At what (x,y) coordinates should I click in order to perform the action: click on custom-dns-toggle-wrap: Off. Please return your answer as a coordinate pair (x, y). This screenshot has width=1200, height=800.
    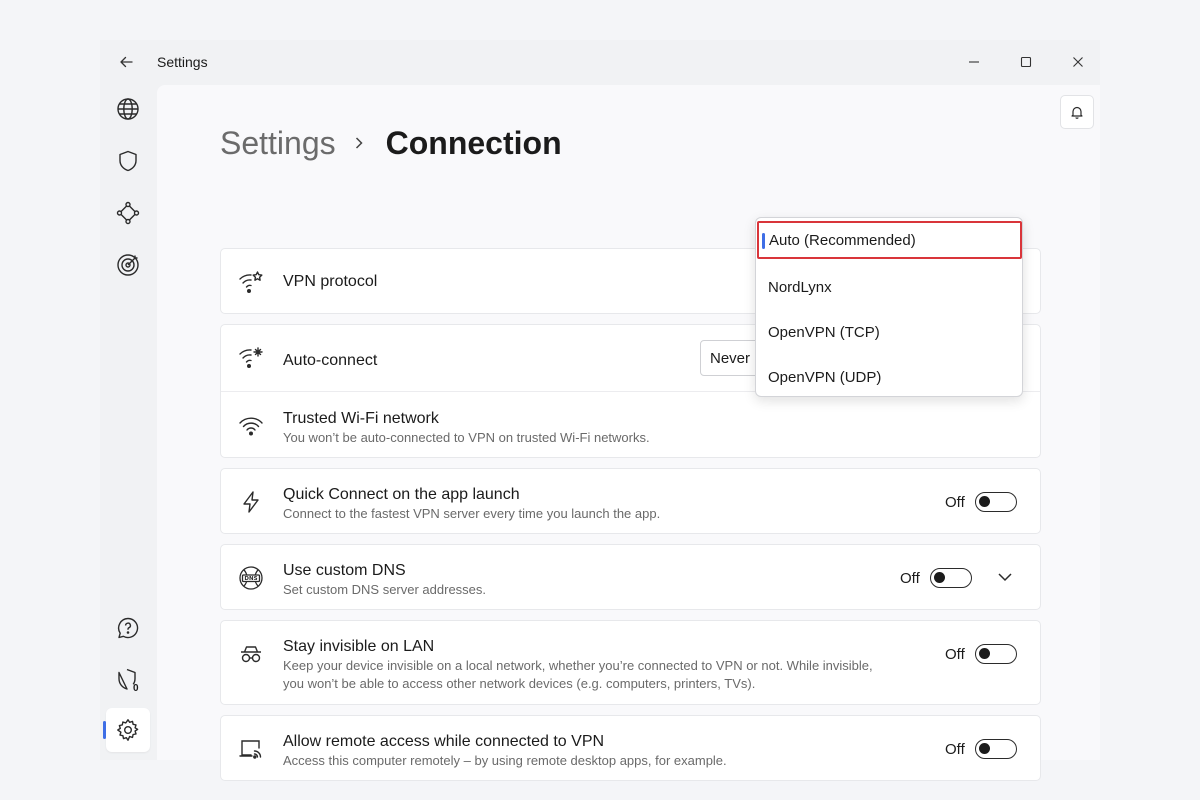
    Looking at the image, I should click on (936, 578).